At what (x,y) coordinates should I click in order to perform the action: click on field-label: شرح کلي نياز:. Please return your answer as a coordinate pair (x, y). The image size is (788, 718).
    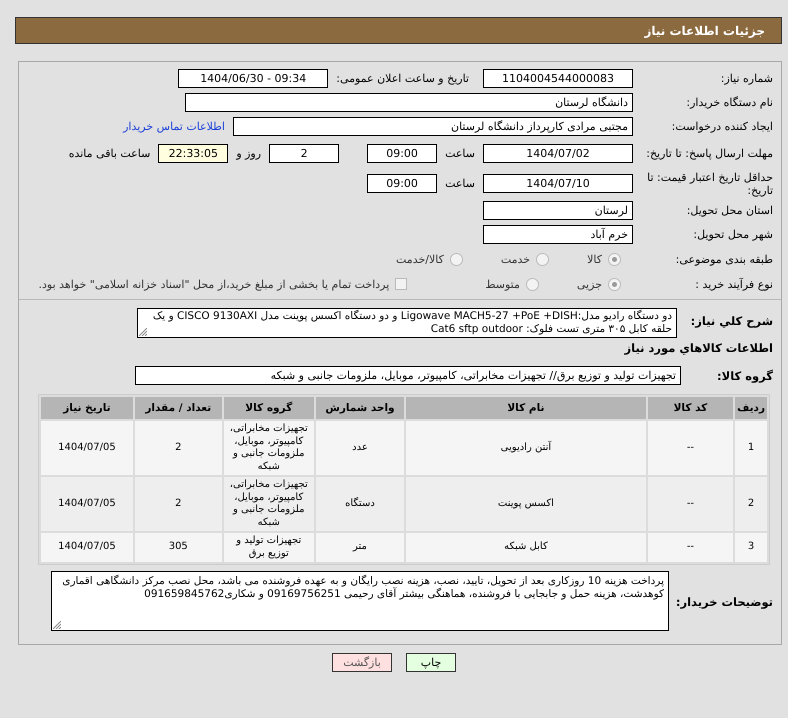
    Looking at the image, I should click on (731, 320).